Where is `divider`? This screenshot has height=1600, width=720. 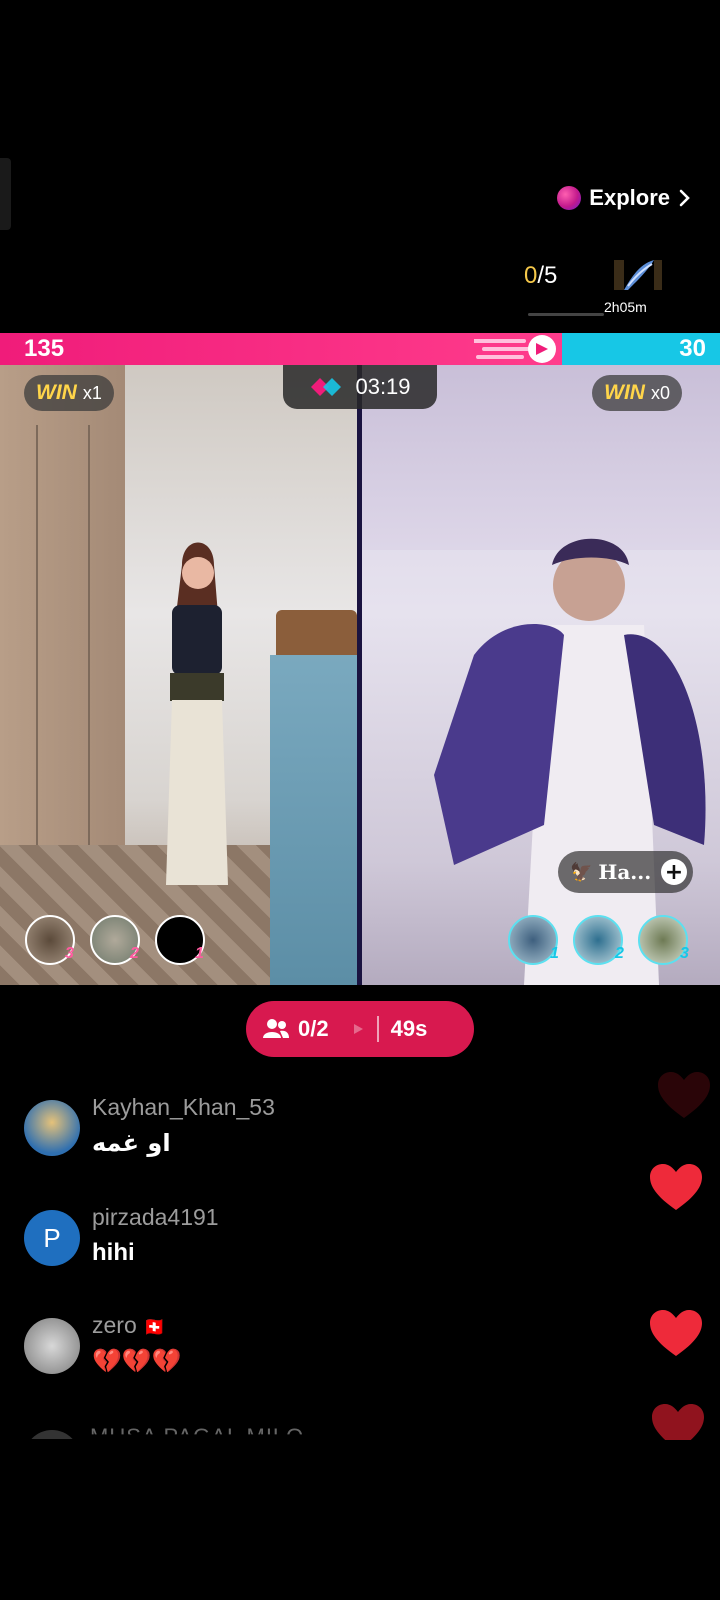
divider is located at coordinates (377, 1029).